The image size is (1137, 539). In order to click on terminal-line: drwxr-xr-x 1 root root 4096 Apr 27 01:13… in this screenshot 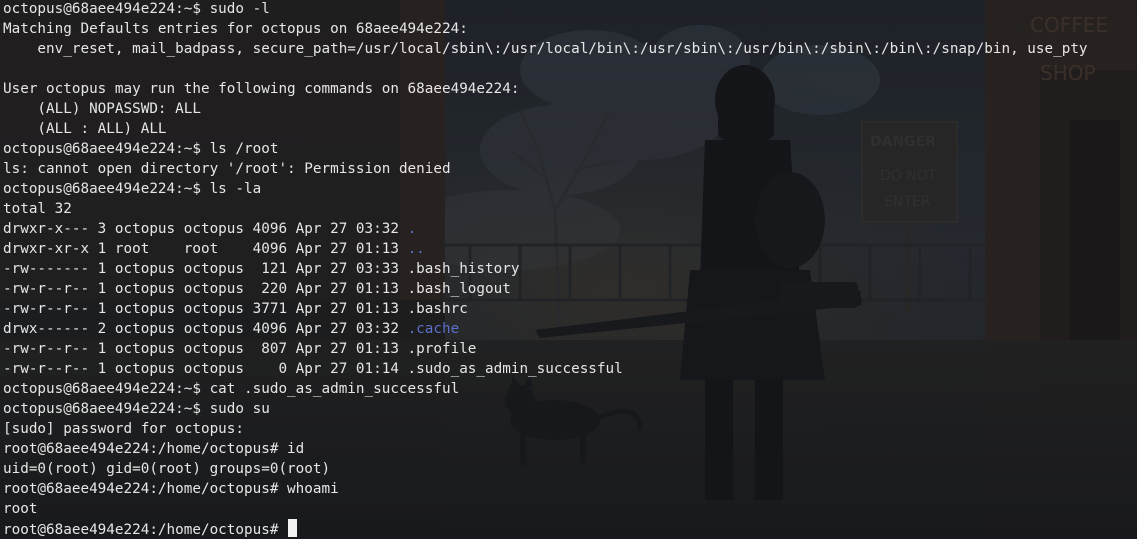, I will do `click(570, 249)`.